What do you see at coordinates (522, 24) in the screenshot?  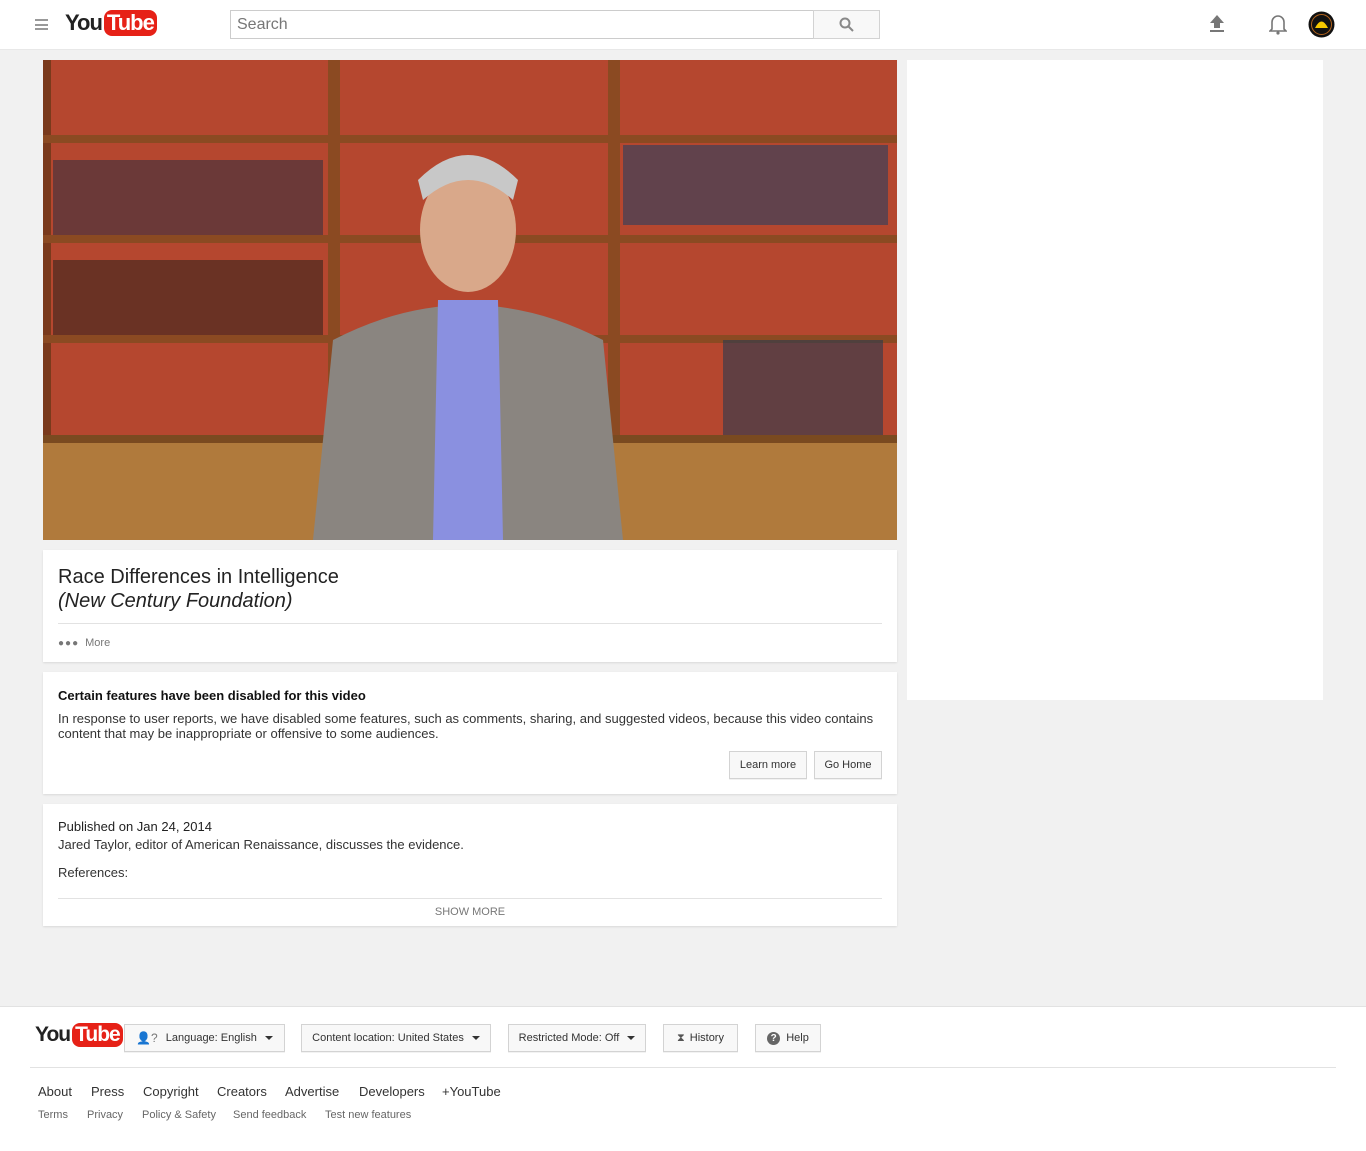 I see `search-input: Search` at bounding box center [522, 24].